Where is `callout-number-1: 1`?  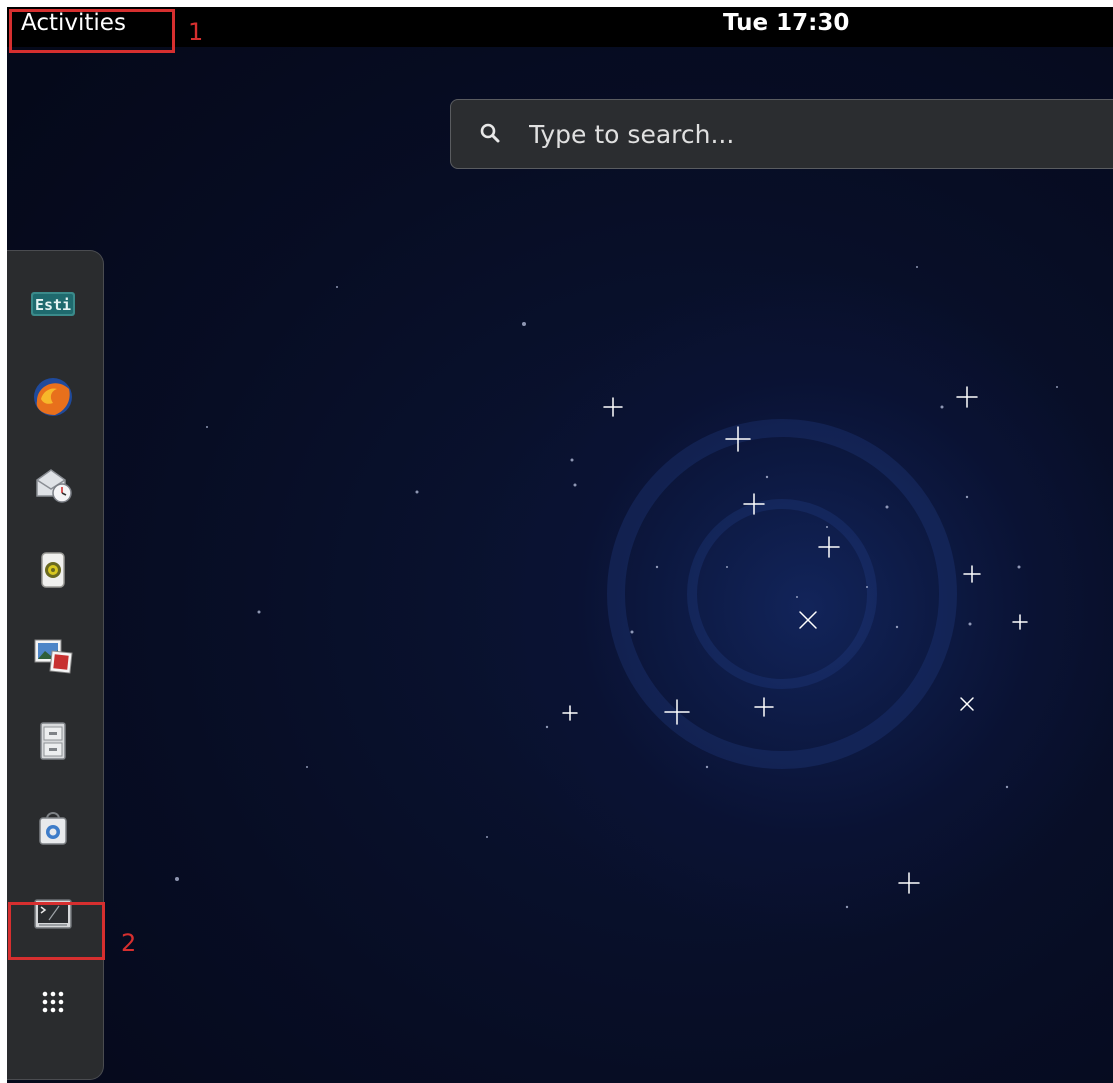
callout-number-1: 1 is located at coordinates (196, 32).